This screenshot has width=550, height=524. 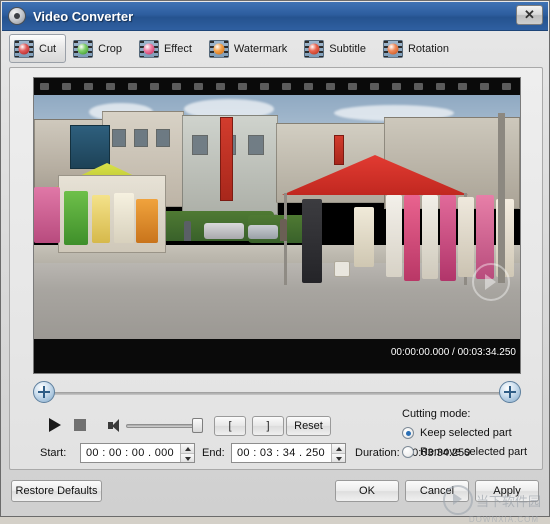 I want to click on start-time-input: 00 : 00 : 00 . 000, so click(x=137, y=453).